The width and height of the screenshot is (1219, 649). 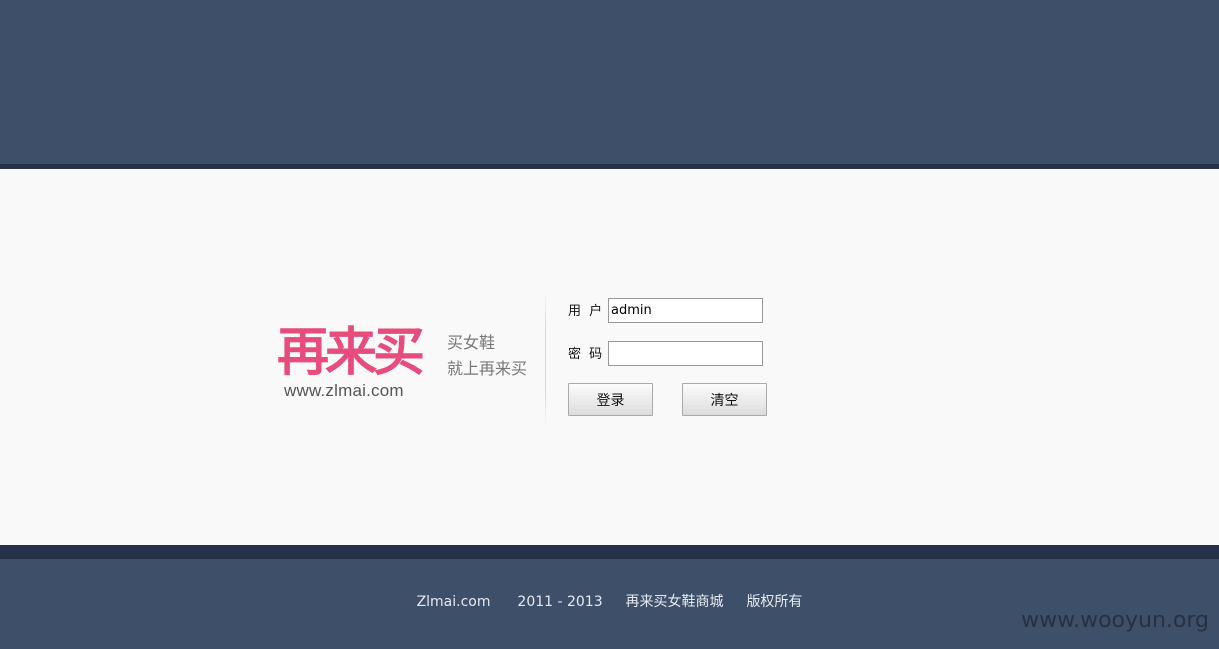 I want to click on footer-rights: 版权所有, so click(x=774, y=602).